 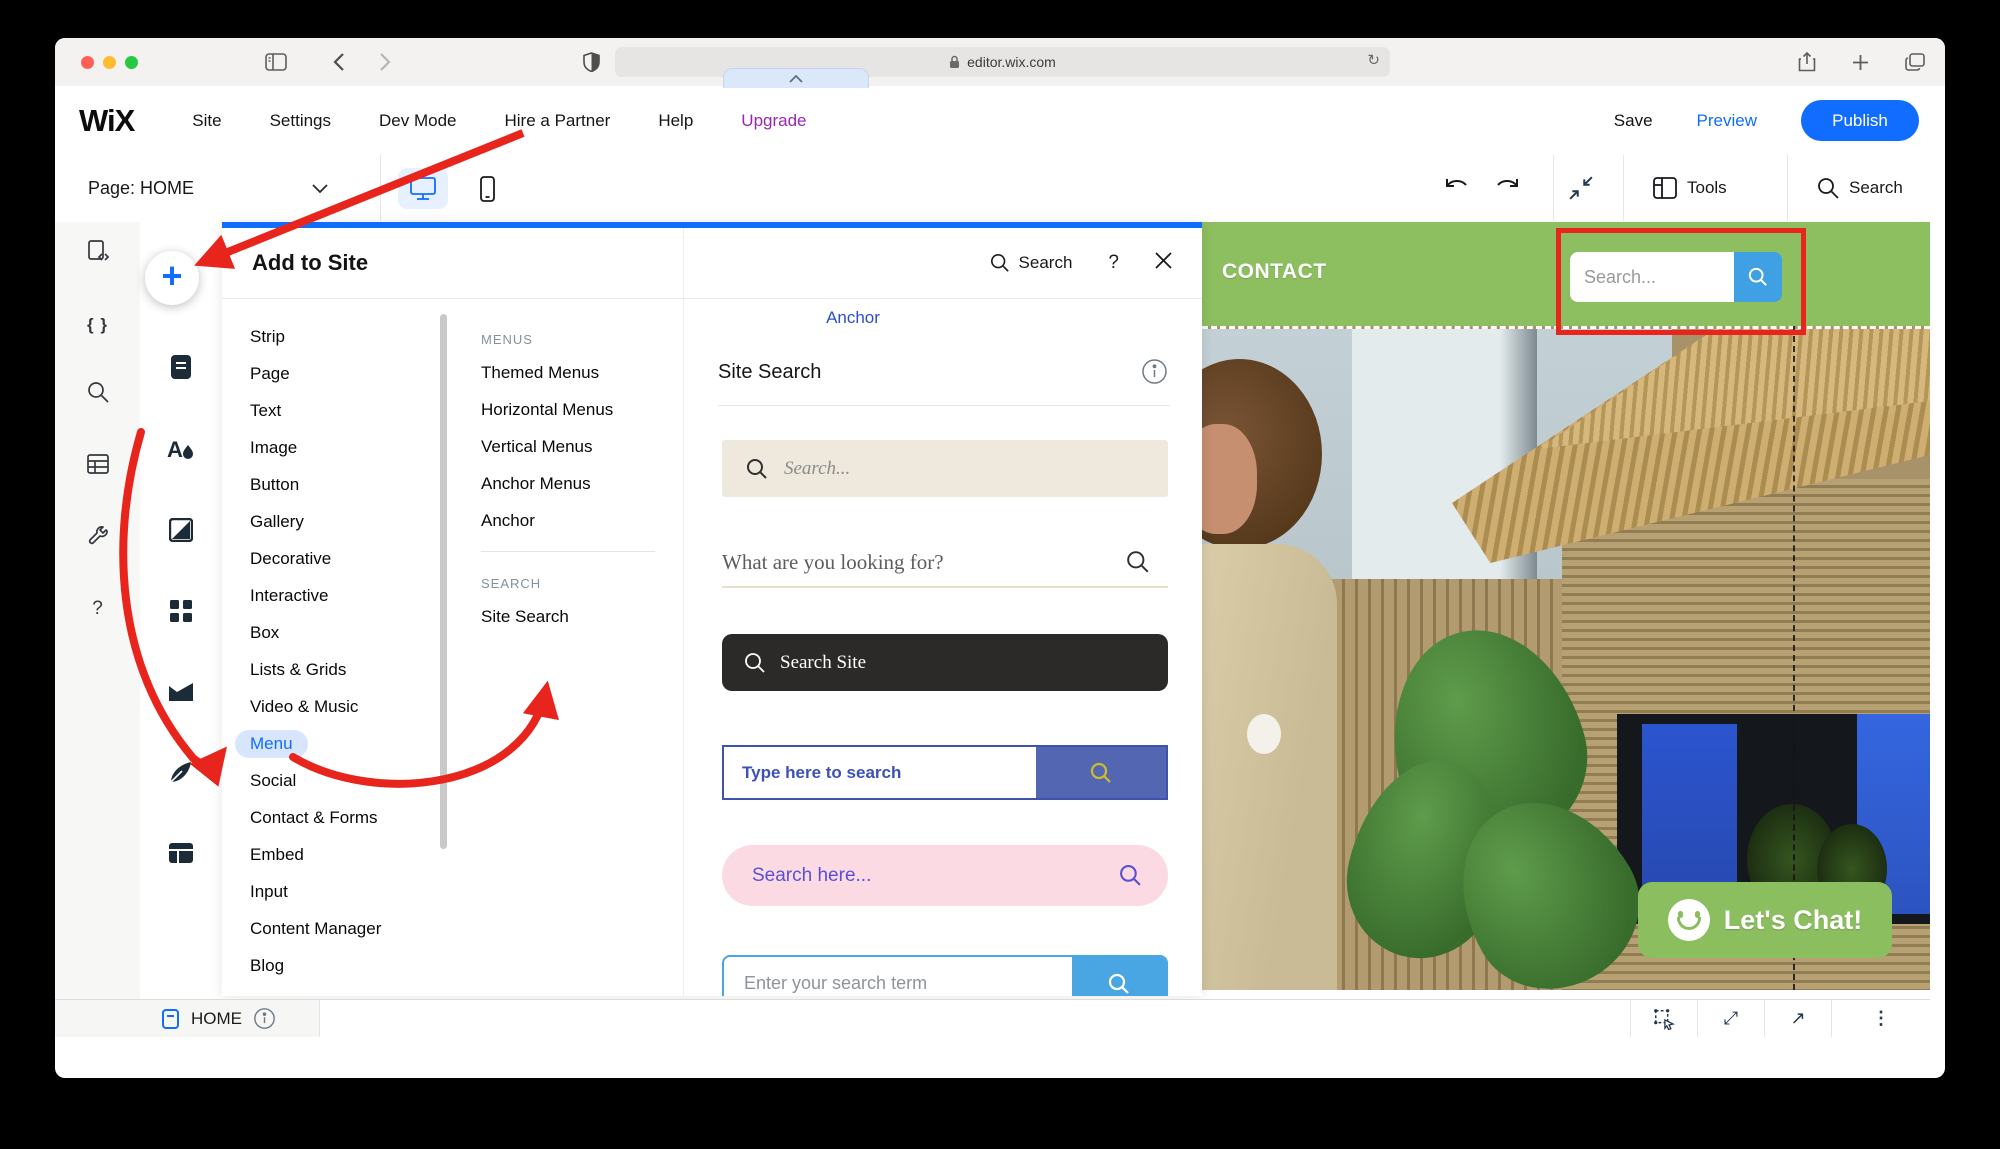 What do you see at coordinates (334, 669) in the screenshot?
I see `category-lists-grids: Lists & Grids` at bounding box center [334, 669].